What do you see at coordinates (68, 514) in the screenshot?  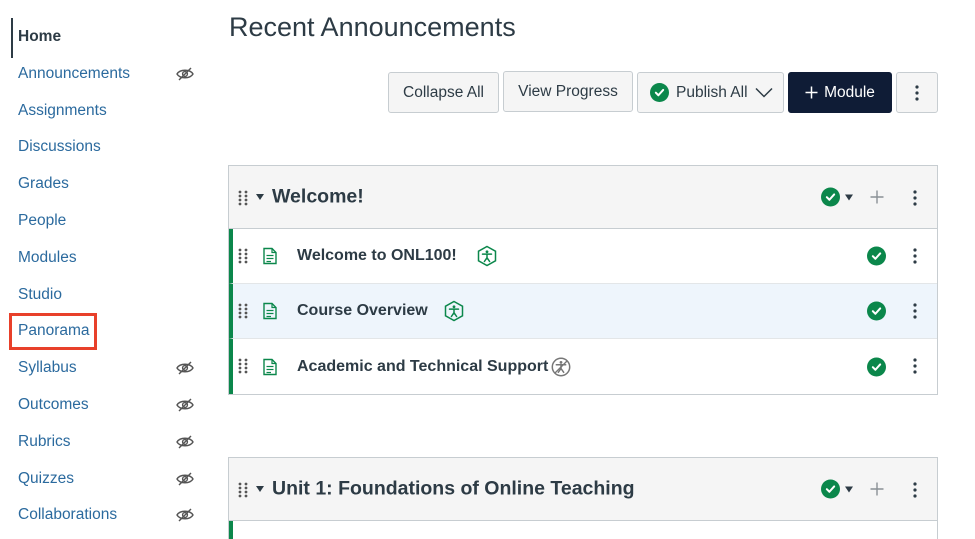 I see `nav-item-label: Collaborations` at bounding box center [68, 514].